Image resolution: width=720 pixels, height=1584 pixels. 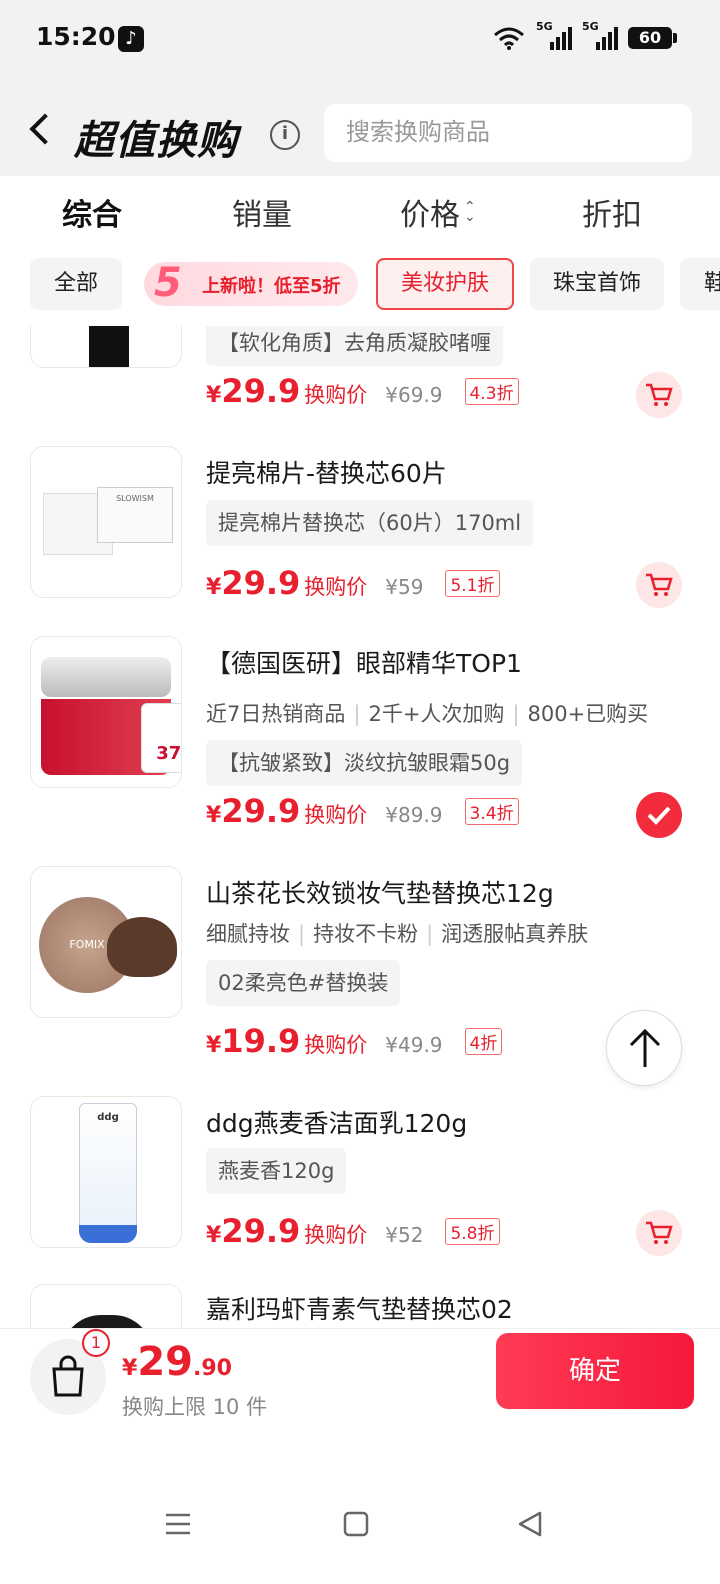 I want to click on original-price: ¥49.9, so click(x=414, y=1045).